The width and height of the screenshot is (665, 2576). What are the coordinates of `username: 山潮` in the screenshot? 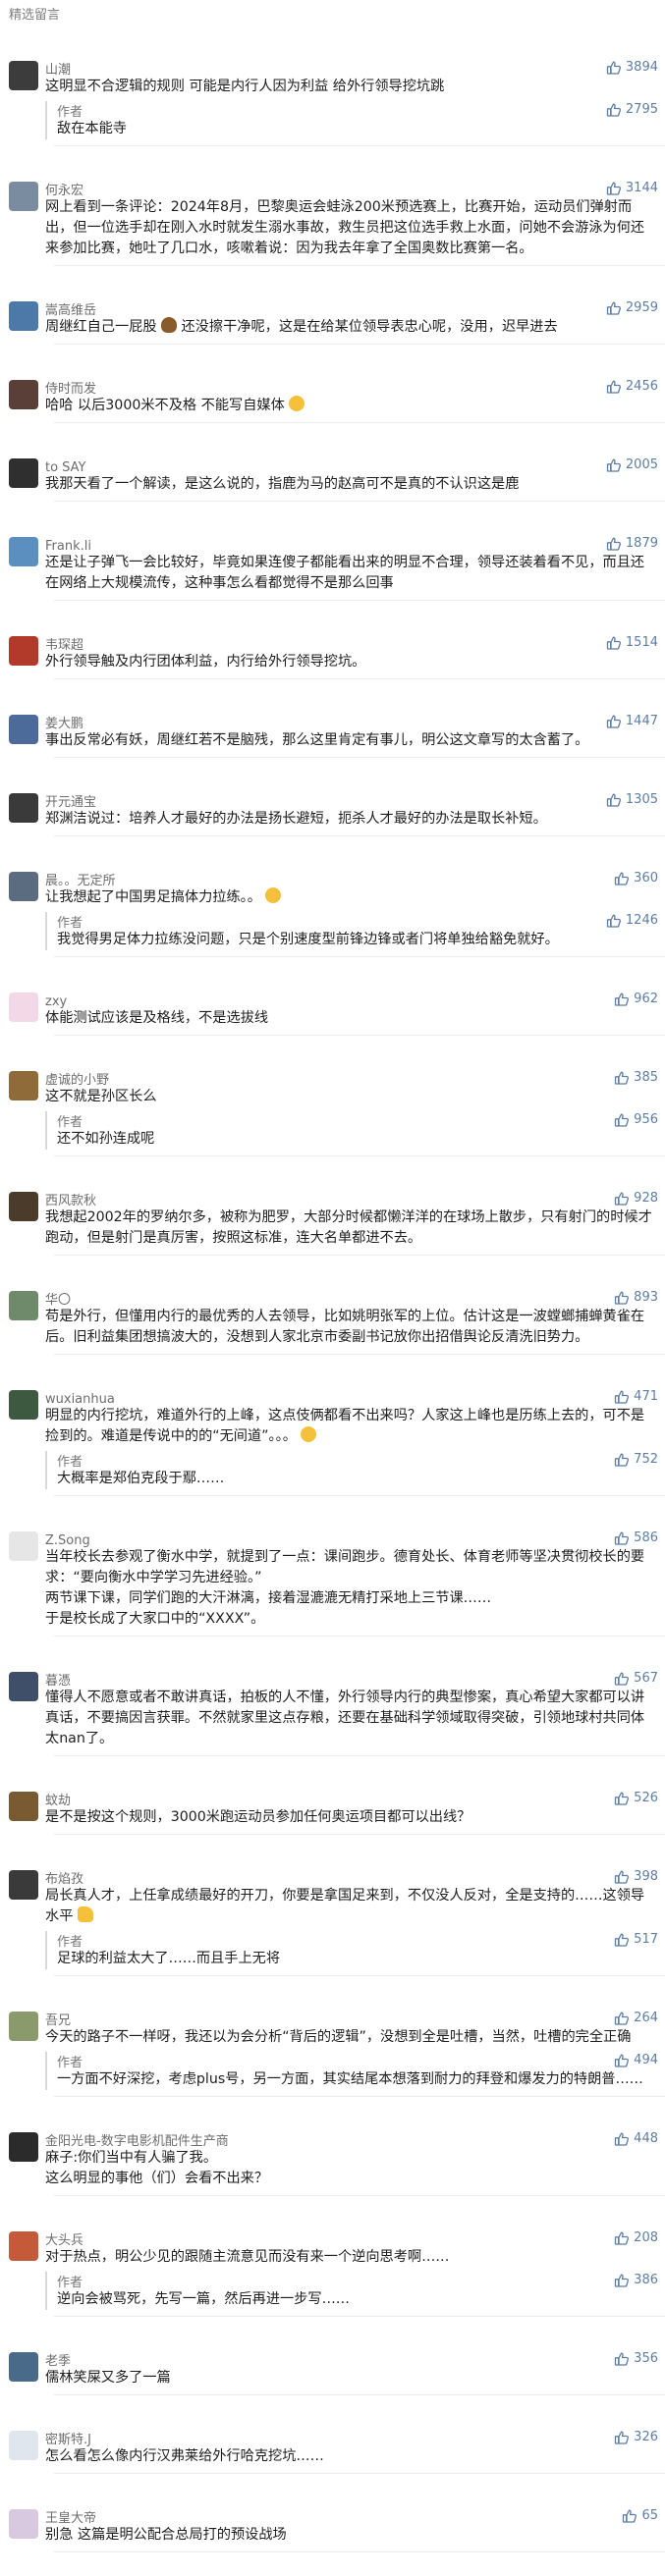 It's located at (58, 70).